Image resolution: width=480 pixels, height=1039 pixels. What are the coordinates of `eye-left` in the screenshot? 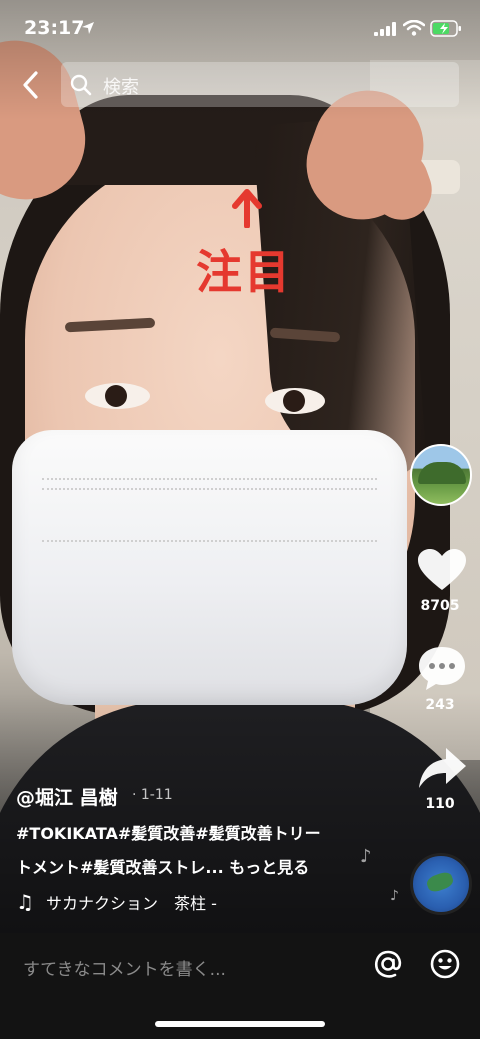 It's located at (117, 396).